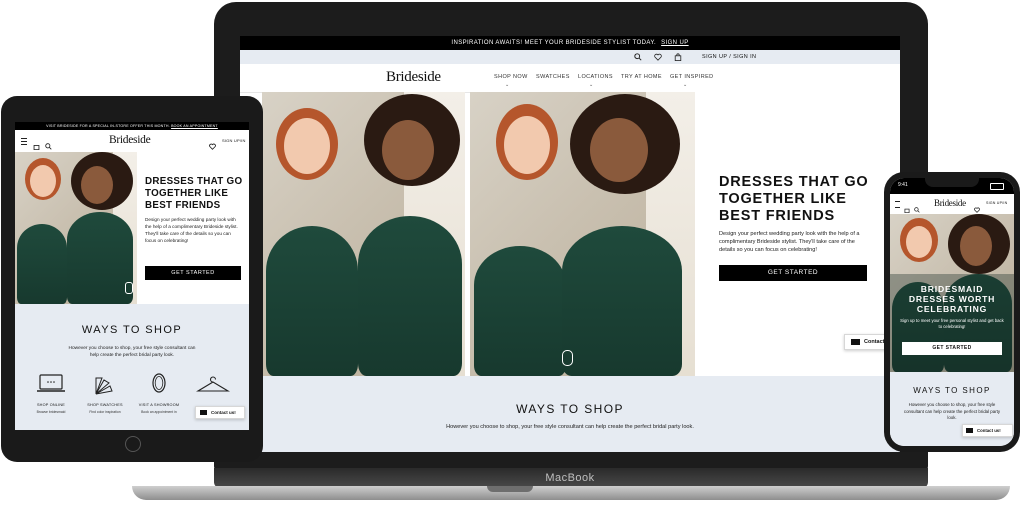 This screenshot has height=507, width=1021. Describe the element at coordinates (729, 57) in the screenshot. I see `account-link: SIGN UP / SIGN IN` at that location.